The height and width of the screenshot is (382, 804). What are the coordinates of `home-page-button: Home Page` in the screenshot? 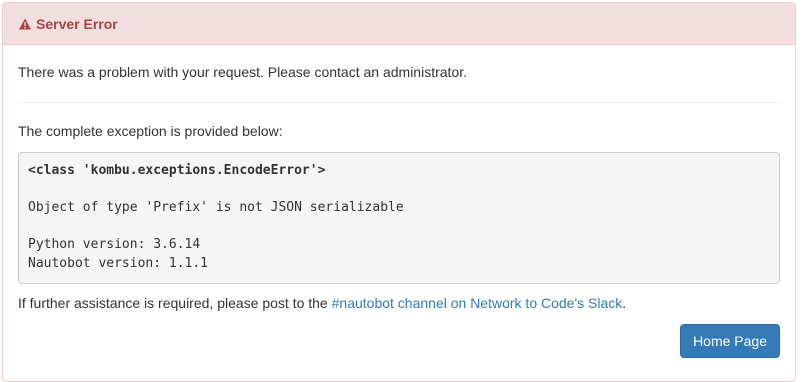 It's located at (730, 341).